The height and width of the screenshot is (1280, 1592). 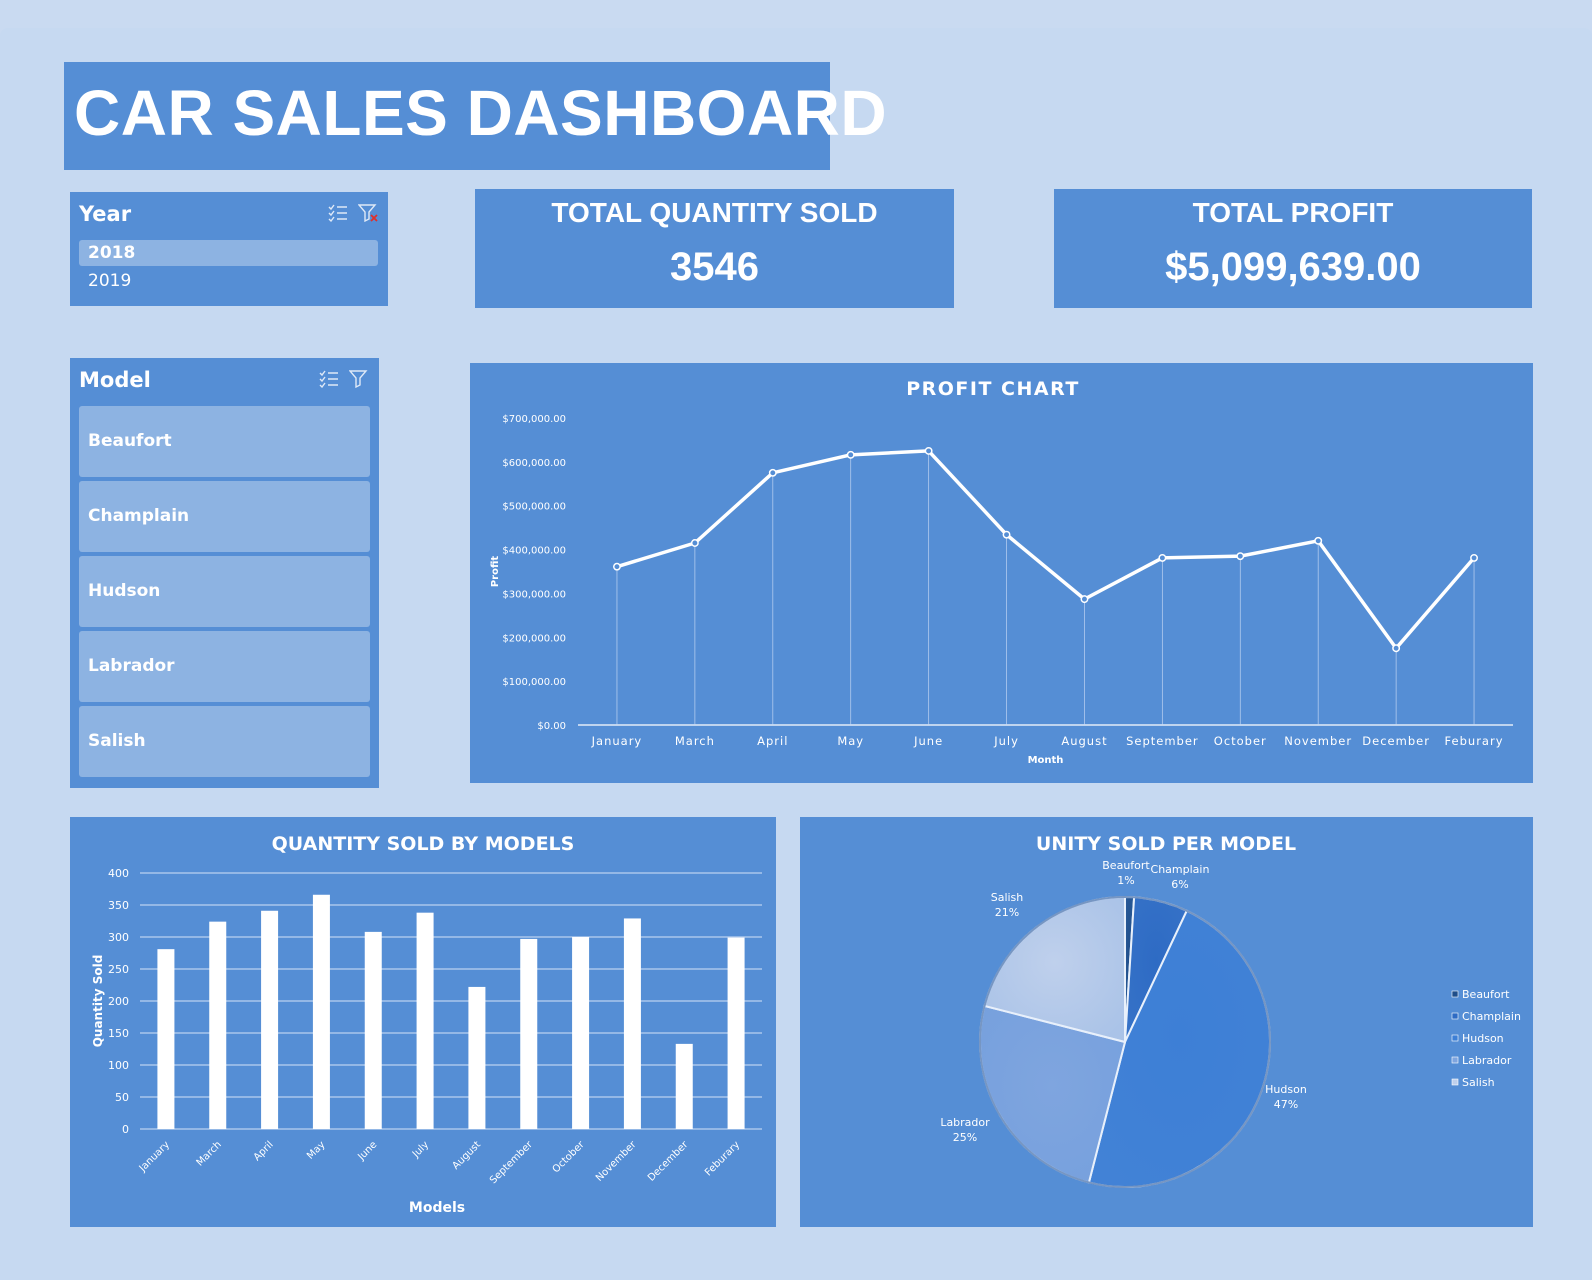 I want to click on pie-legend-label: Labrador, so click(x=1487, y=1060).